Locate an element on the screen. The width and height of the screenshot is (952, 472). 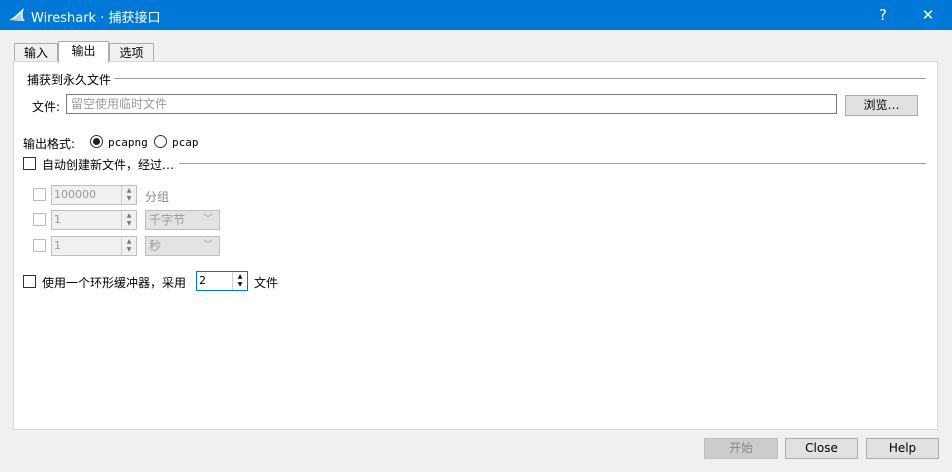
title-bar: Wireshark · 捕获接口 ? ✕ is located at coordinates (476, 15).